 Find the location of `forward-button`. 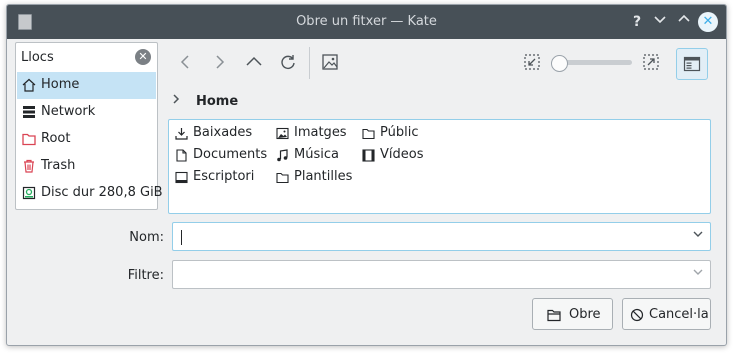

forward-button is located at coordinates (219, 62).